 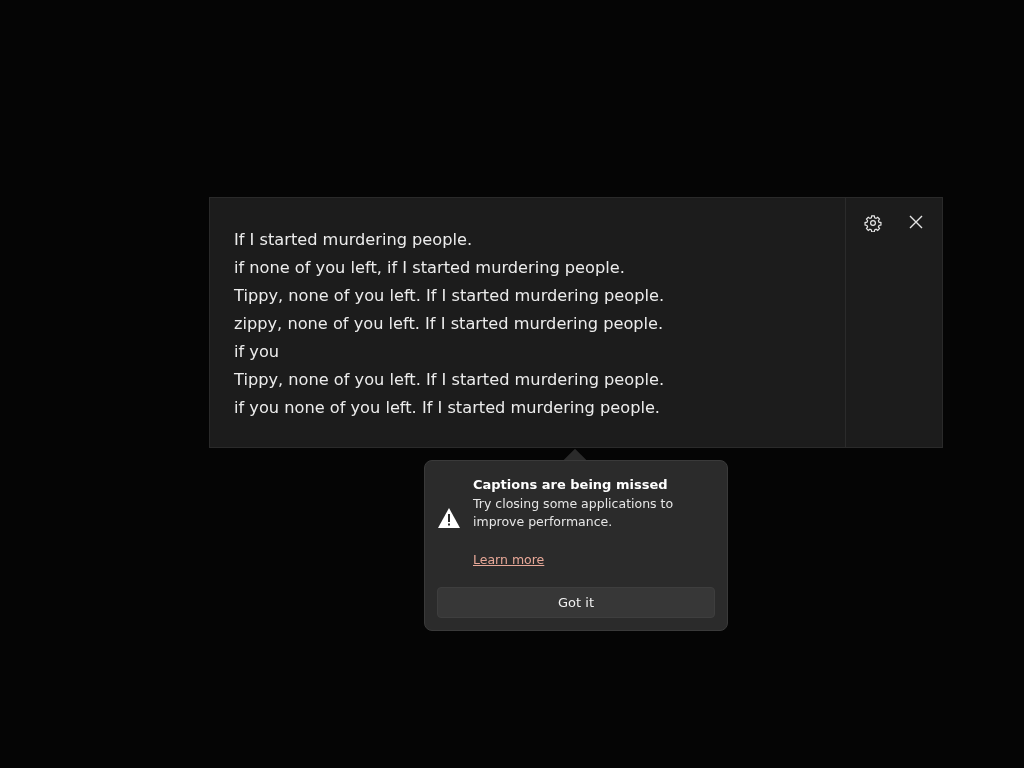 I want to click on caption-line: if you none of you left. If I started murdering people., so click(x=447, y=408).